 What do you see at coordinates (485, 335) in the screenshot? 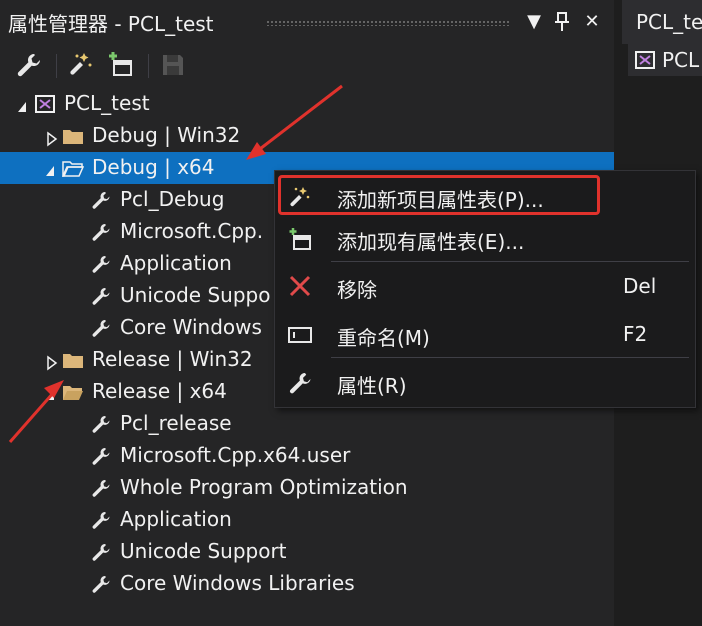
I see `menu-item-rename: 重命名(M) F2` at bounding box center [485, 335].